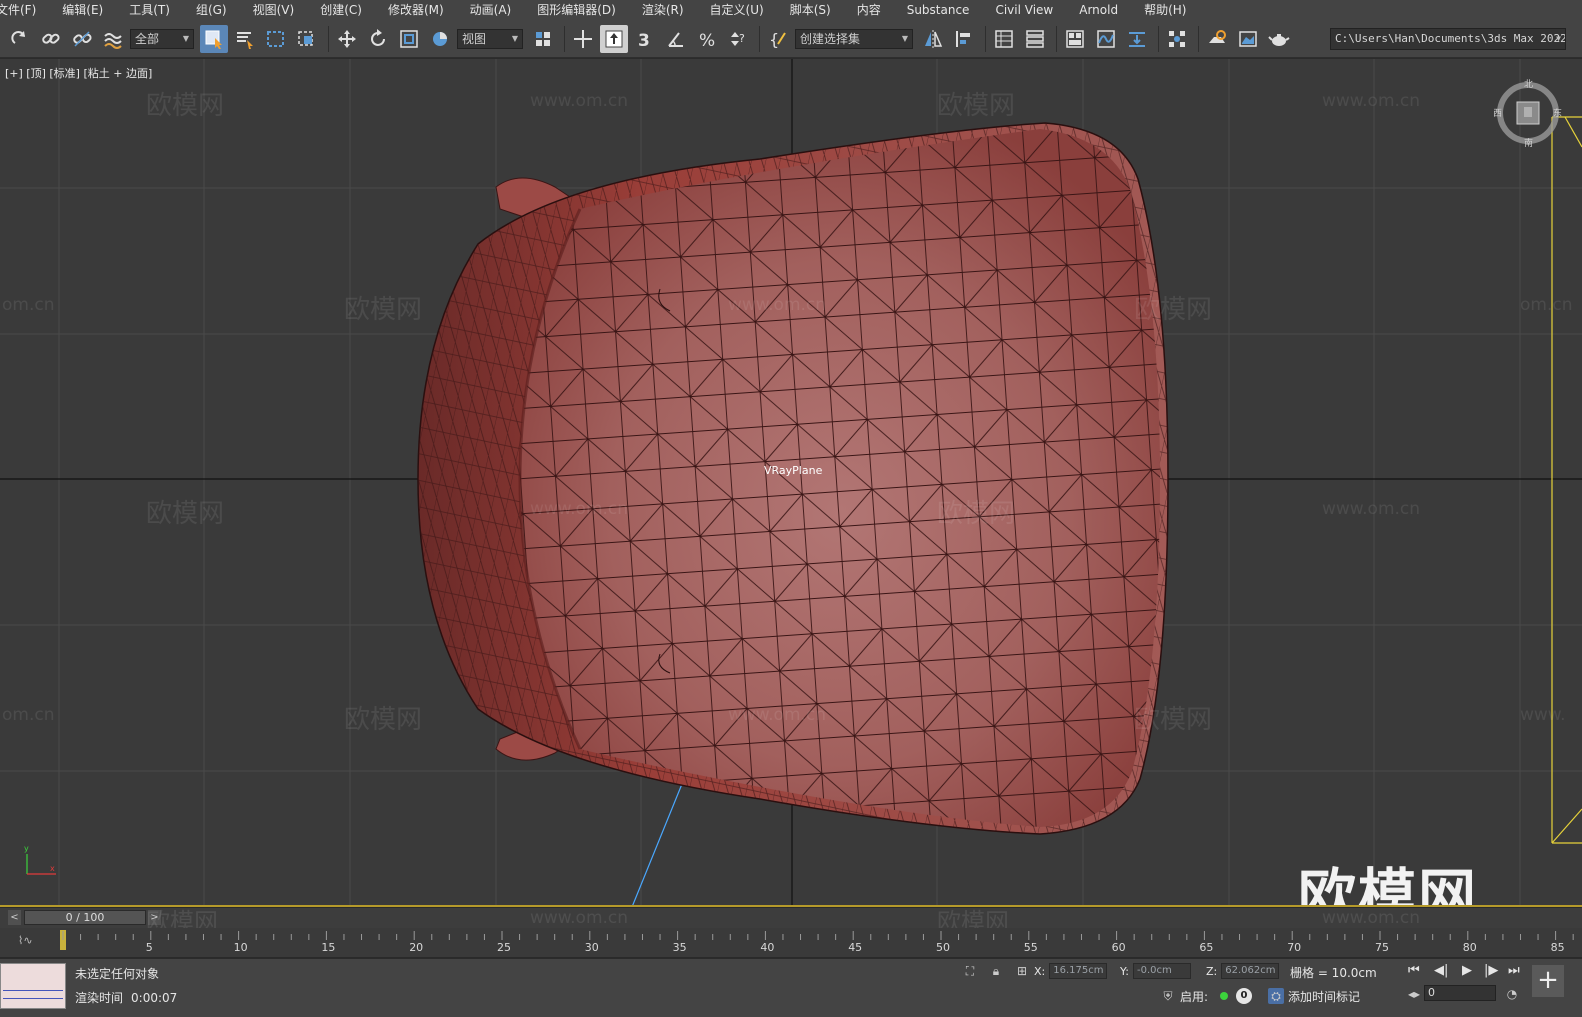 The height and width of the screenshot is (1017, 1582). Describe the element at coordinates (1514, 970) in the screenshot. I see `goto-end-button: ⏭` at that location.